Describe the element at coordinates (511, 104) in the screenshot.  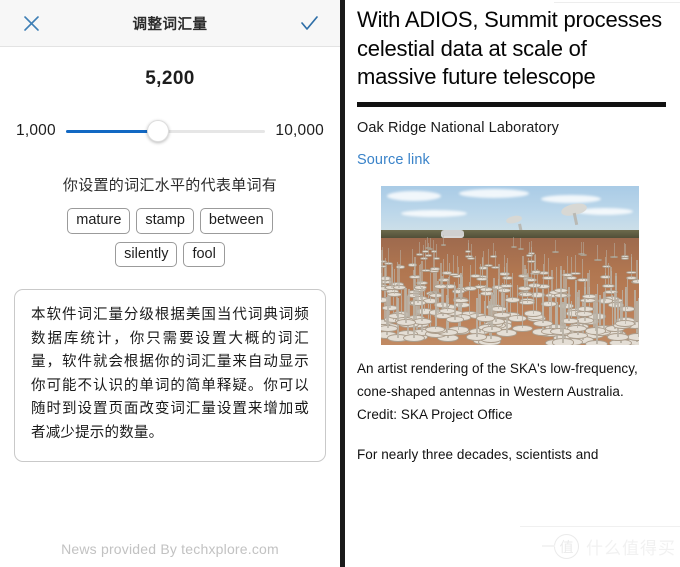
I see `headline-rule` at that location.